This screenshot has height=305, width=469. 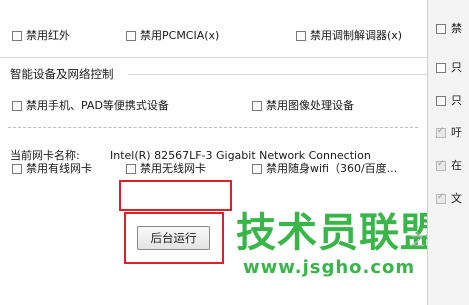 I want to click on disable-wired-nic-checkbox, so click(x=17, y=169).